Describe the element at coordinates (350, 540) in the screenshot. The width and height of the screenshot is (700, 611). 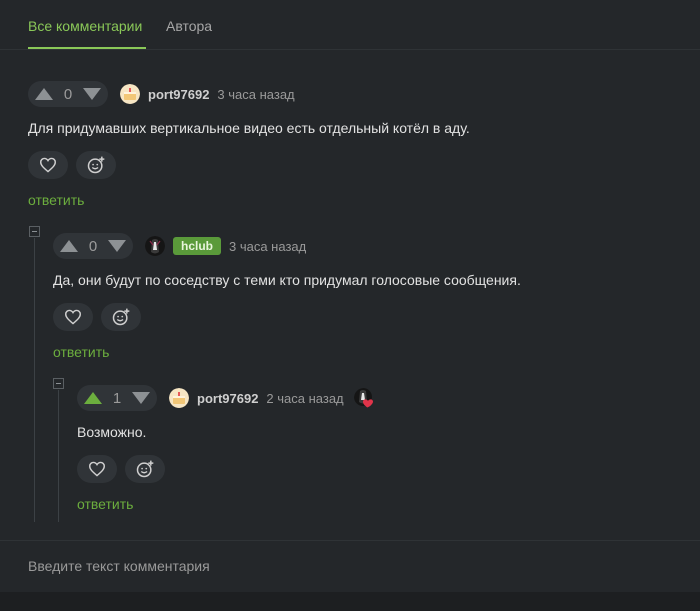
I see `divider` at that location.